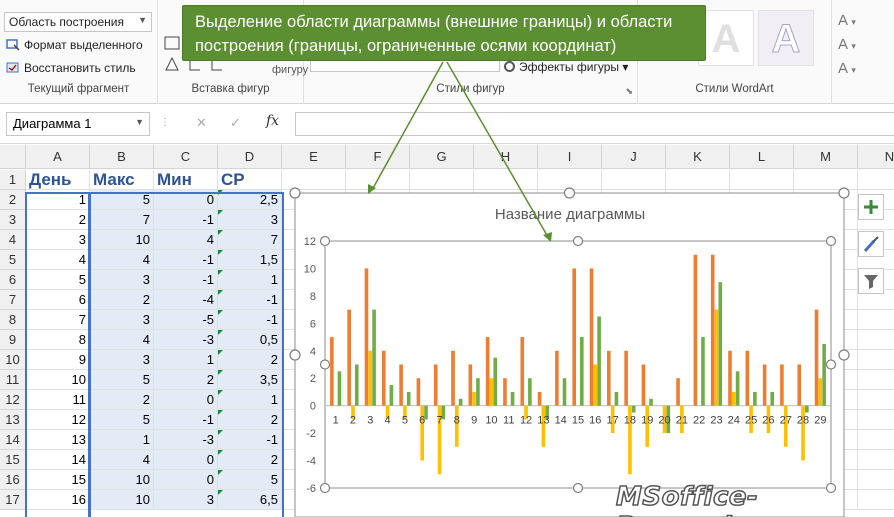 Image resolution: width=894 pixels, height=517 pixels. I want to click on y-tick-label: 10, so click(310, 269).